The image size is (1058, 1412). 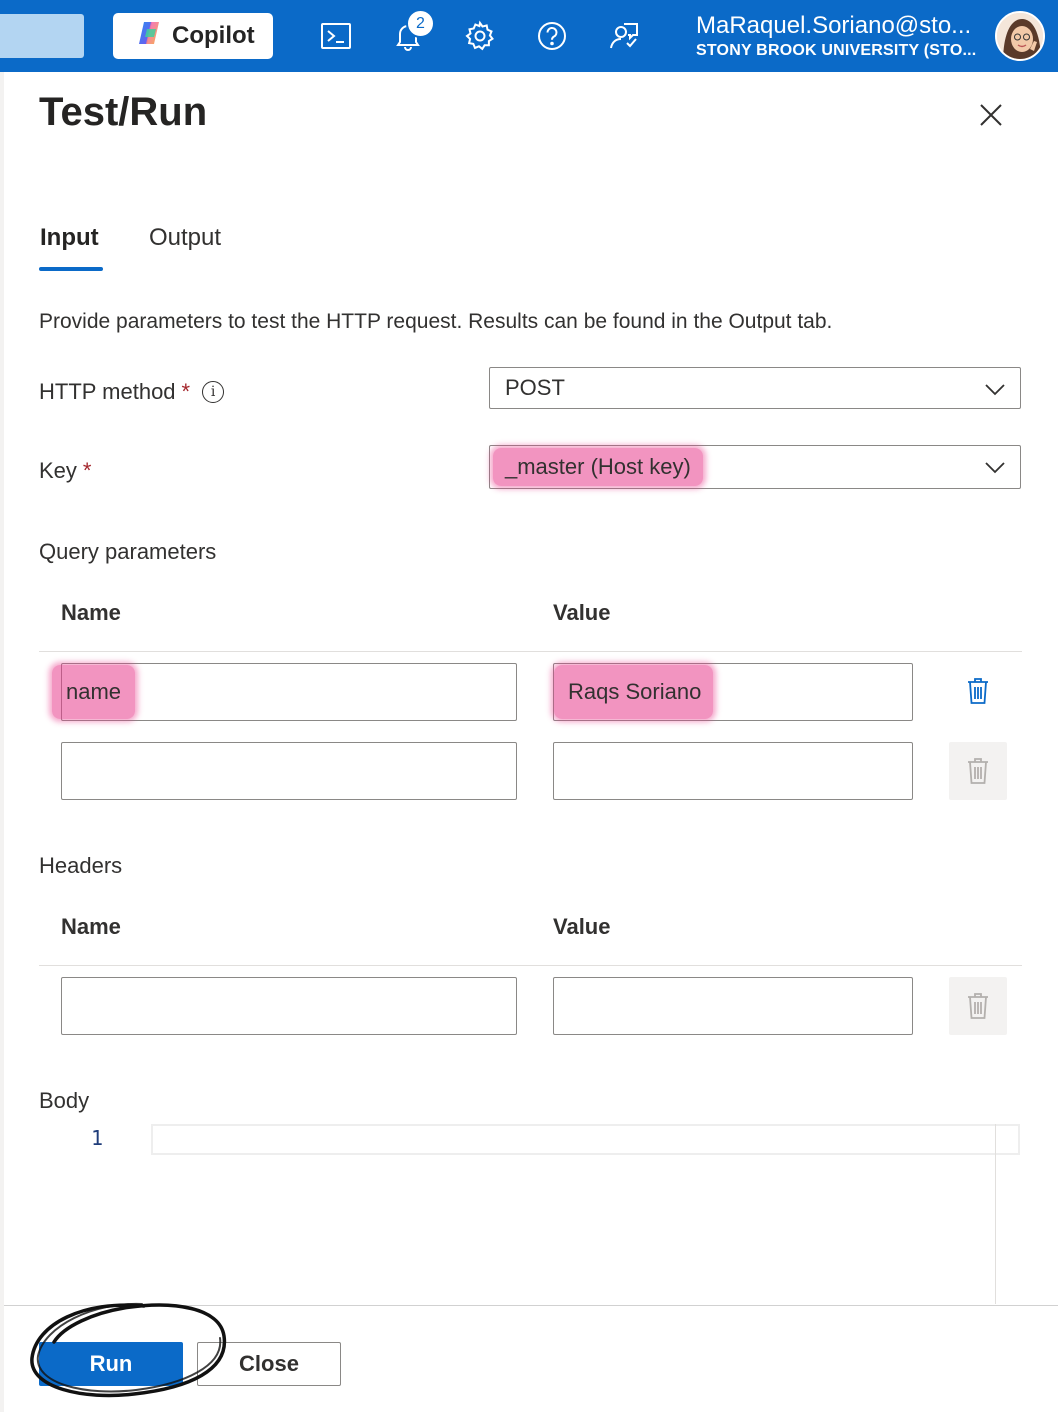 What do you see at coordinates (58, 470) in the screenshot?
I see `key-label-text: Key` at bounding box center [58, 470].